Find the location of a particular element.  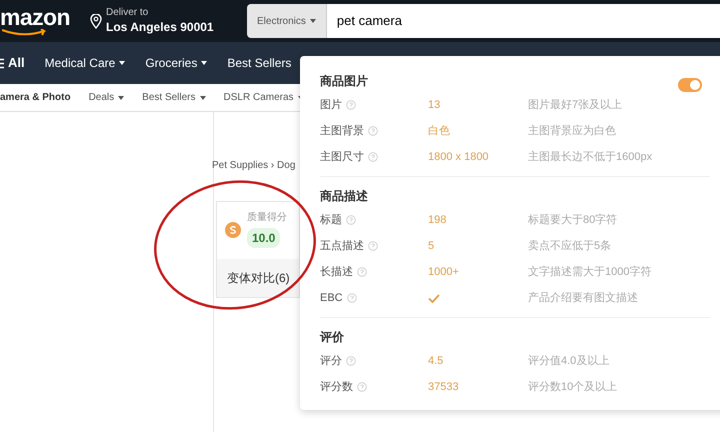

metric-label: 长描述 is located at coordinates (336, 272).